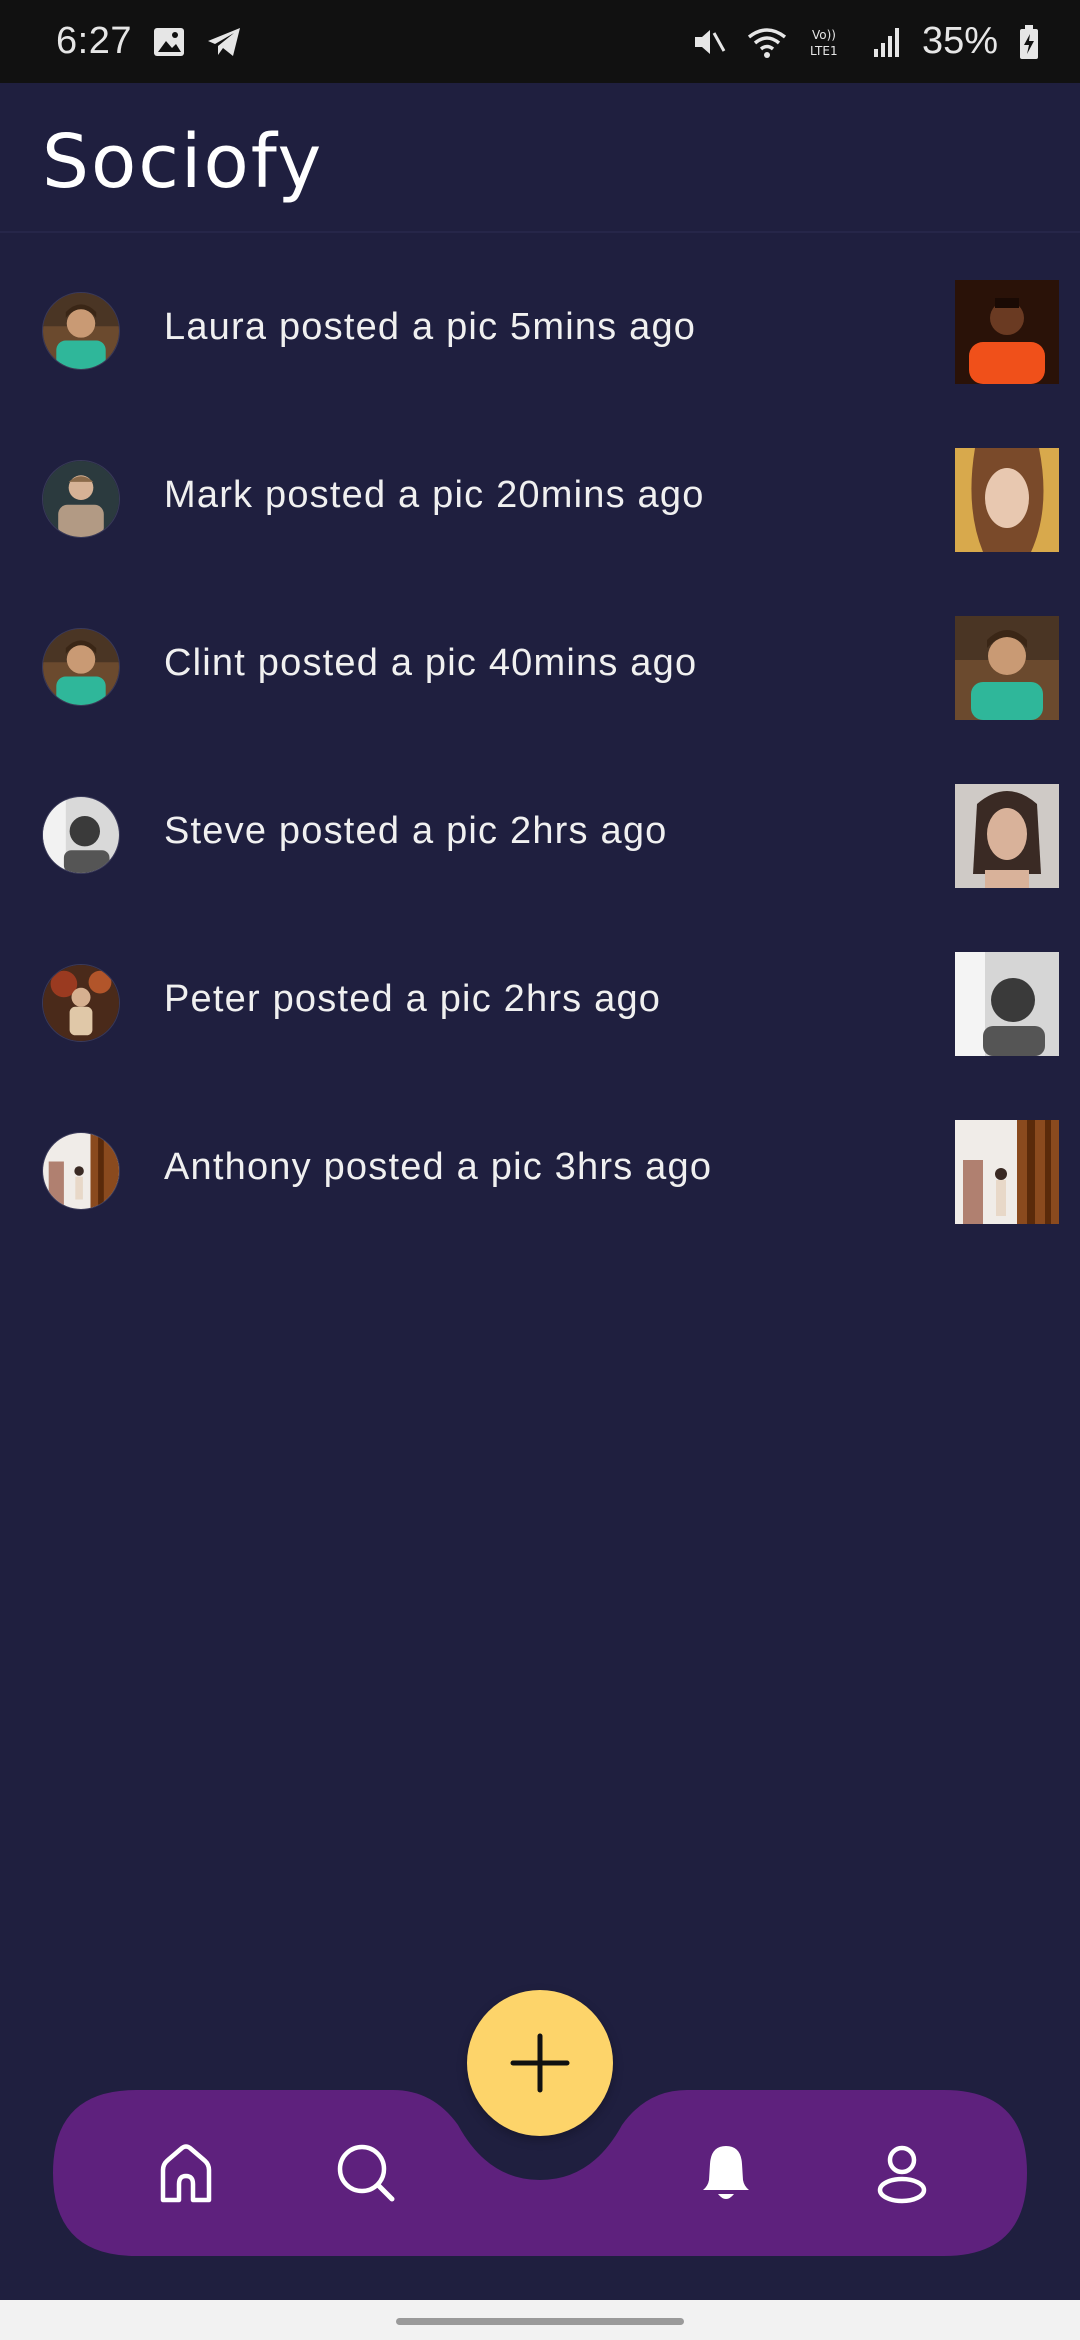  I want to click on list-item: Peter posted a pic 2hrs ago, so click(540, 1006).